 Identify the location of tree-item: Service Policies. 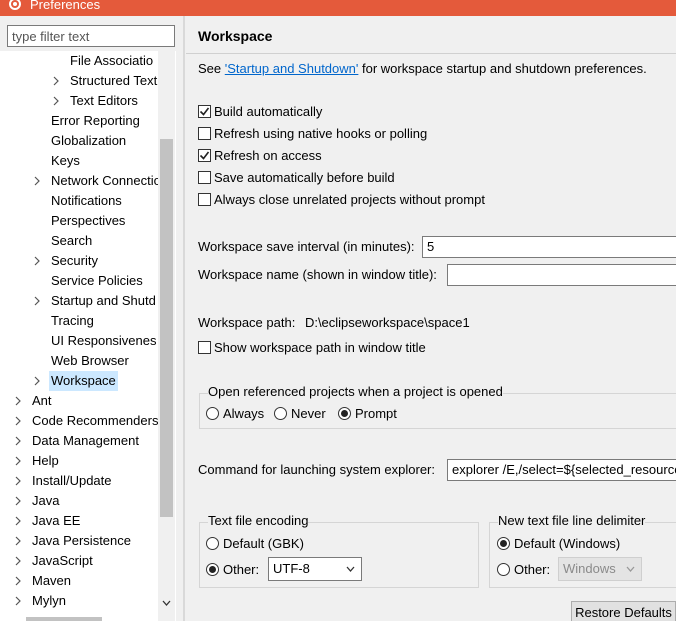
(79, 281).